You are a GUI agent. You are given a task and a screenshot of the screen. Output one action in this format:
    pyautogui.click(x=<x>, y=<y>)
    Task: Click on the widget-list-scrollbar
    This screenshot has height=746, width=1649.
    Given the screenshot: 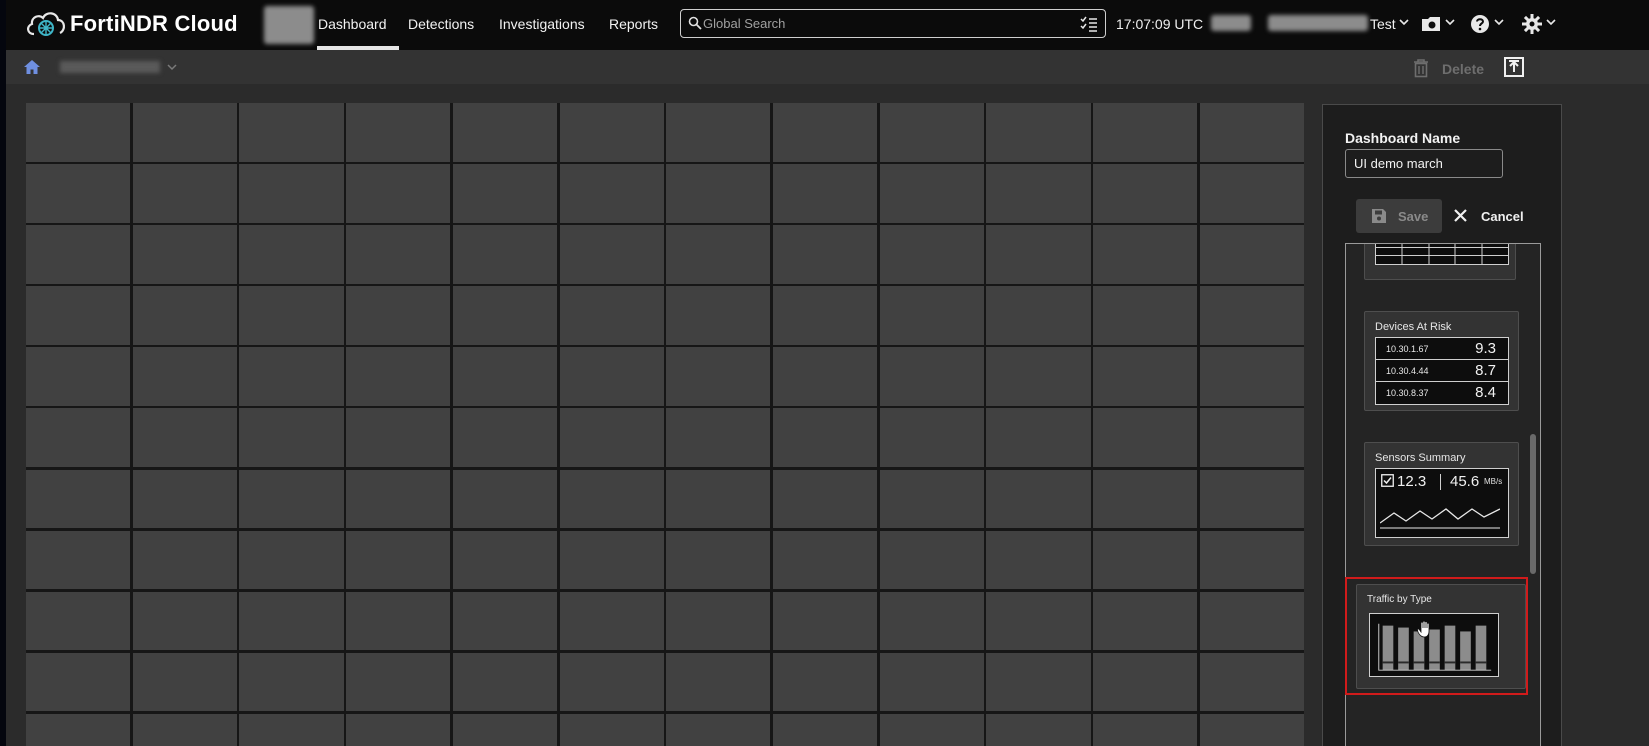 What is the action you would take?
    pyautogui.click(x=1533, y=504)
    